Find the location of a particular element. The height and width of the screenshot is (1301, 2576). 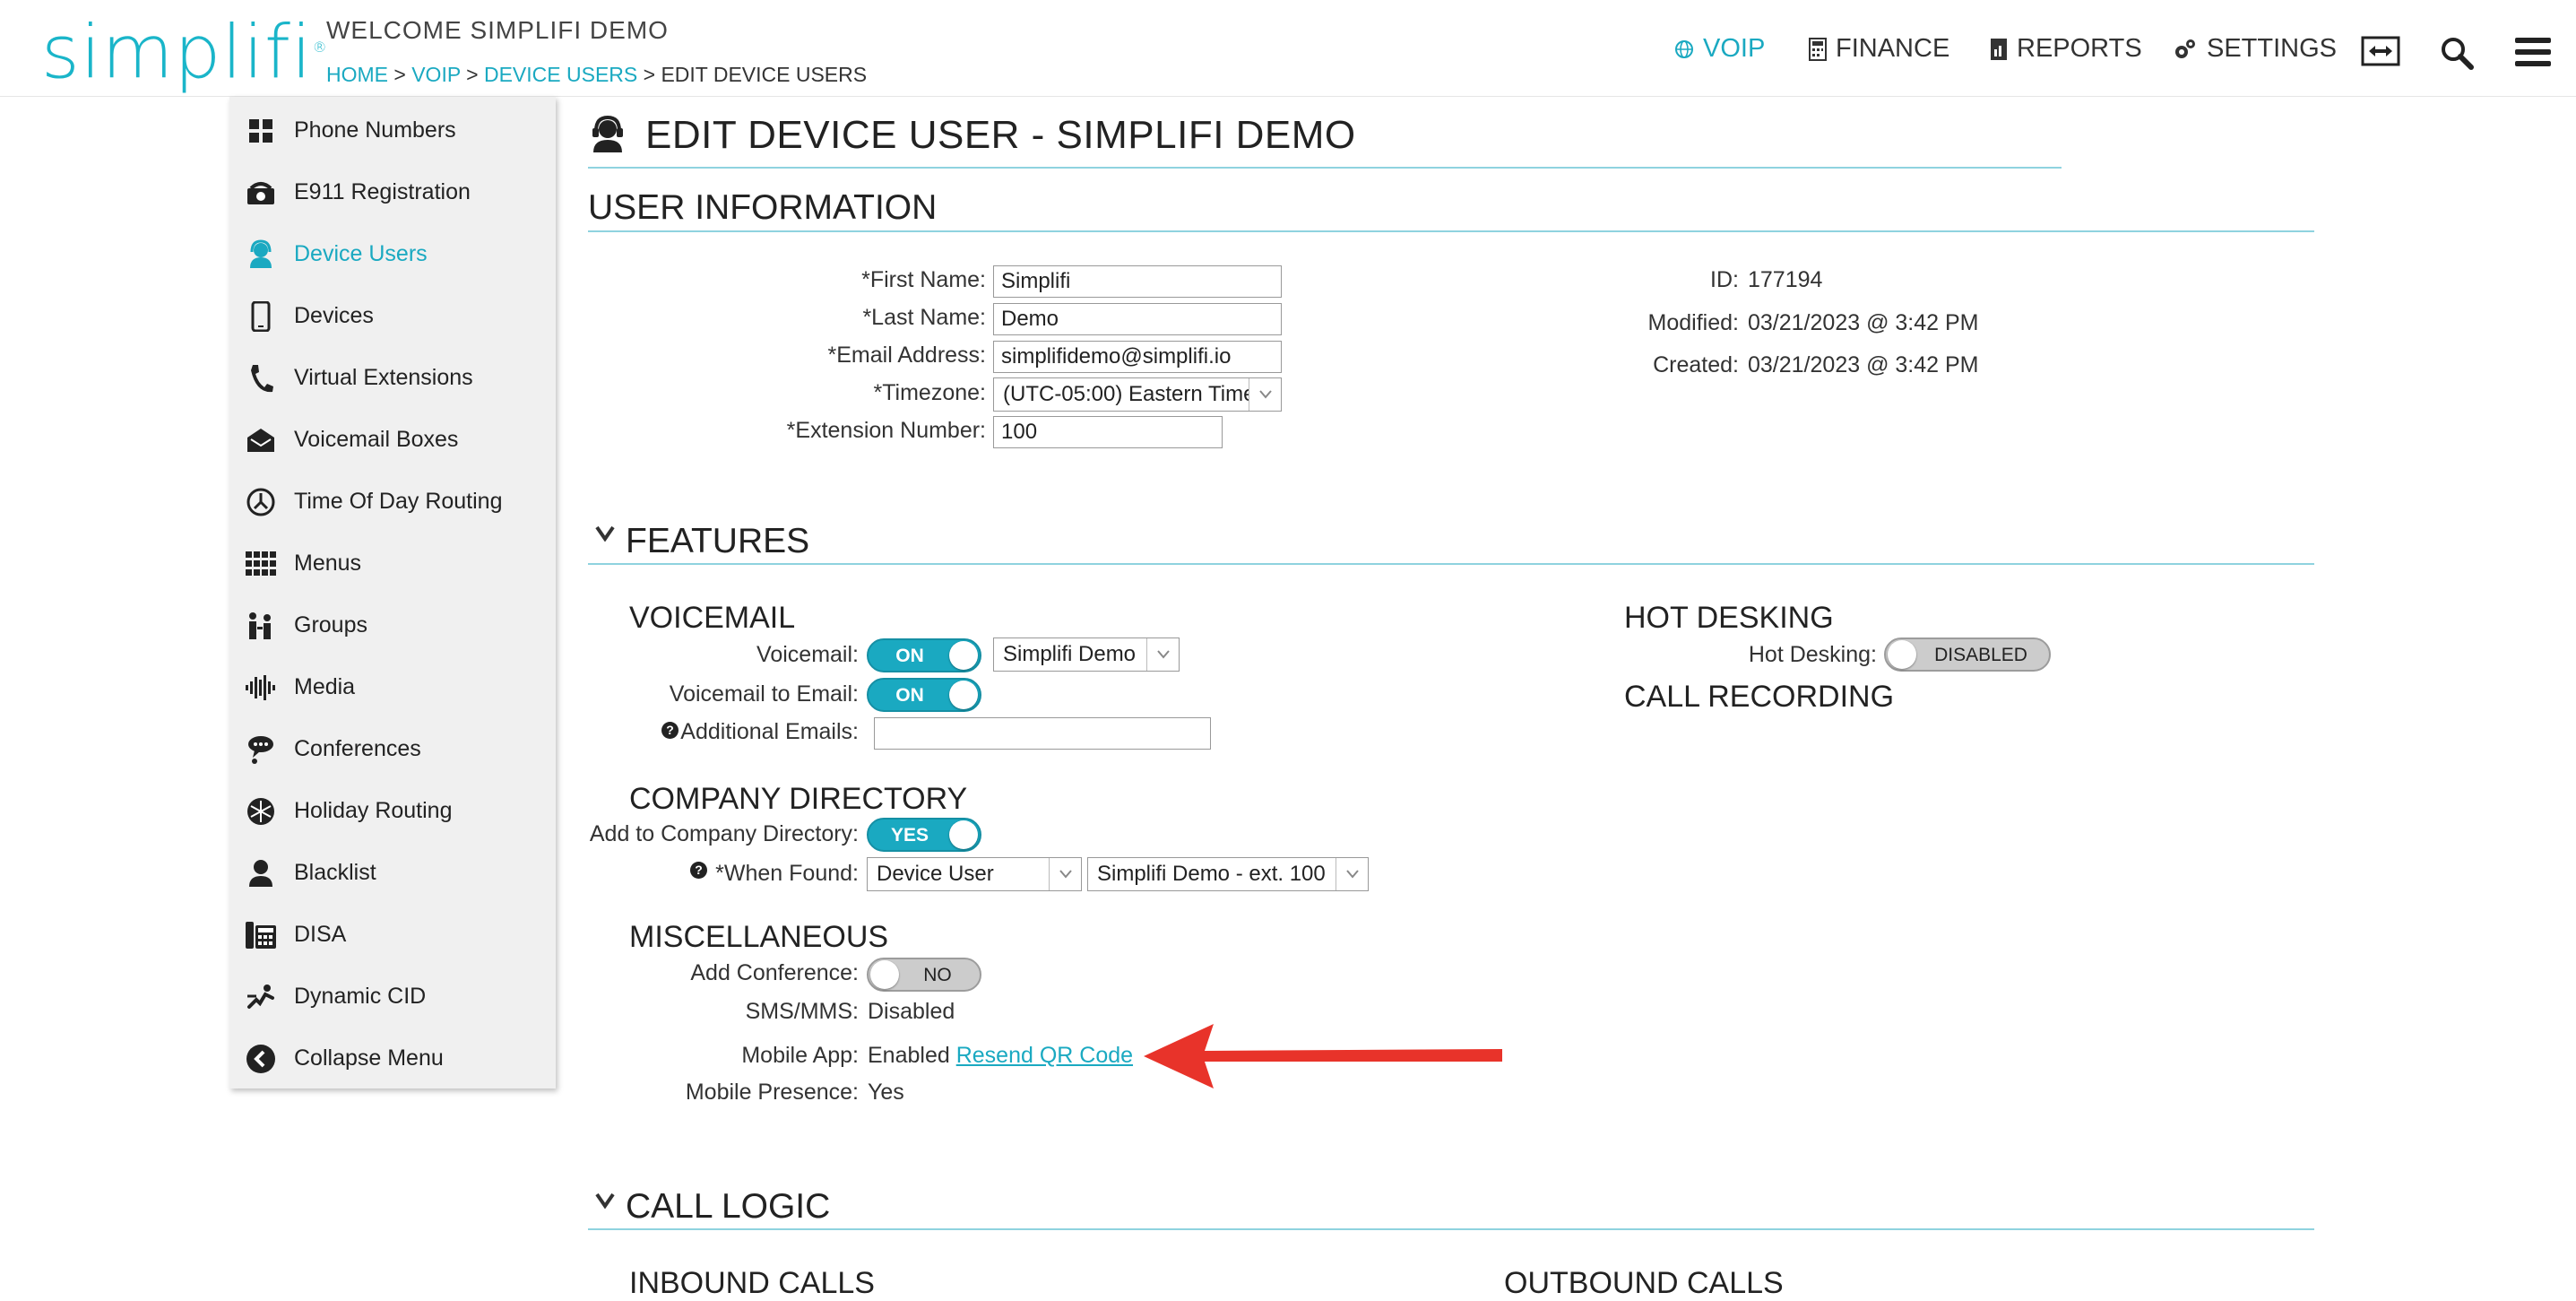

call-logic-collapse-chevron-icon is located at coordinates (605, 1203).